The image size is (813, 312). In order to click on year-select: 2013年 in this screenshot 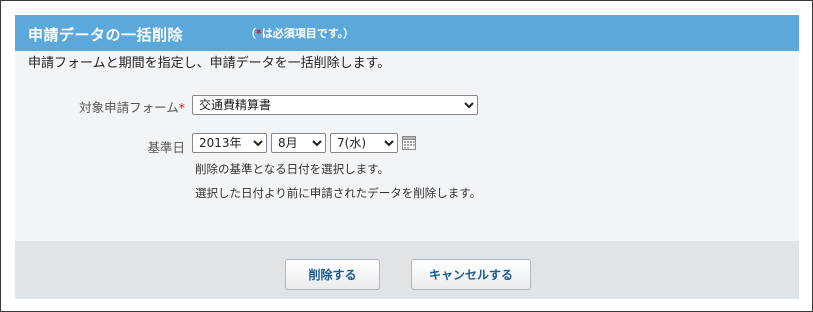, I will do `click(229, 143)`.